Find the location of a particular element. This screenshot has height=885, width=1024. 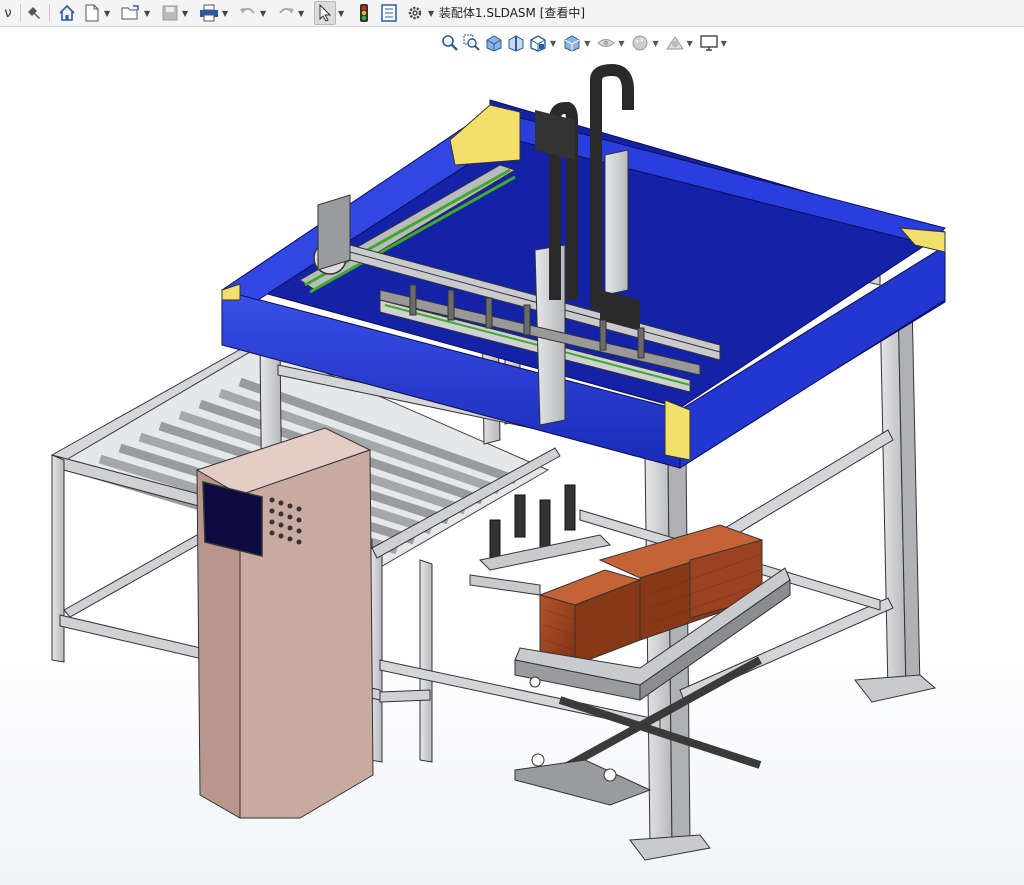

control-cabinet is located at coordinates (284, 623).